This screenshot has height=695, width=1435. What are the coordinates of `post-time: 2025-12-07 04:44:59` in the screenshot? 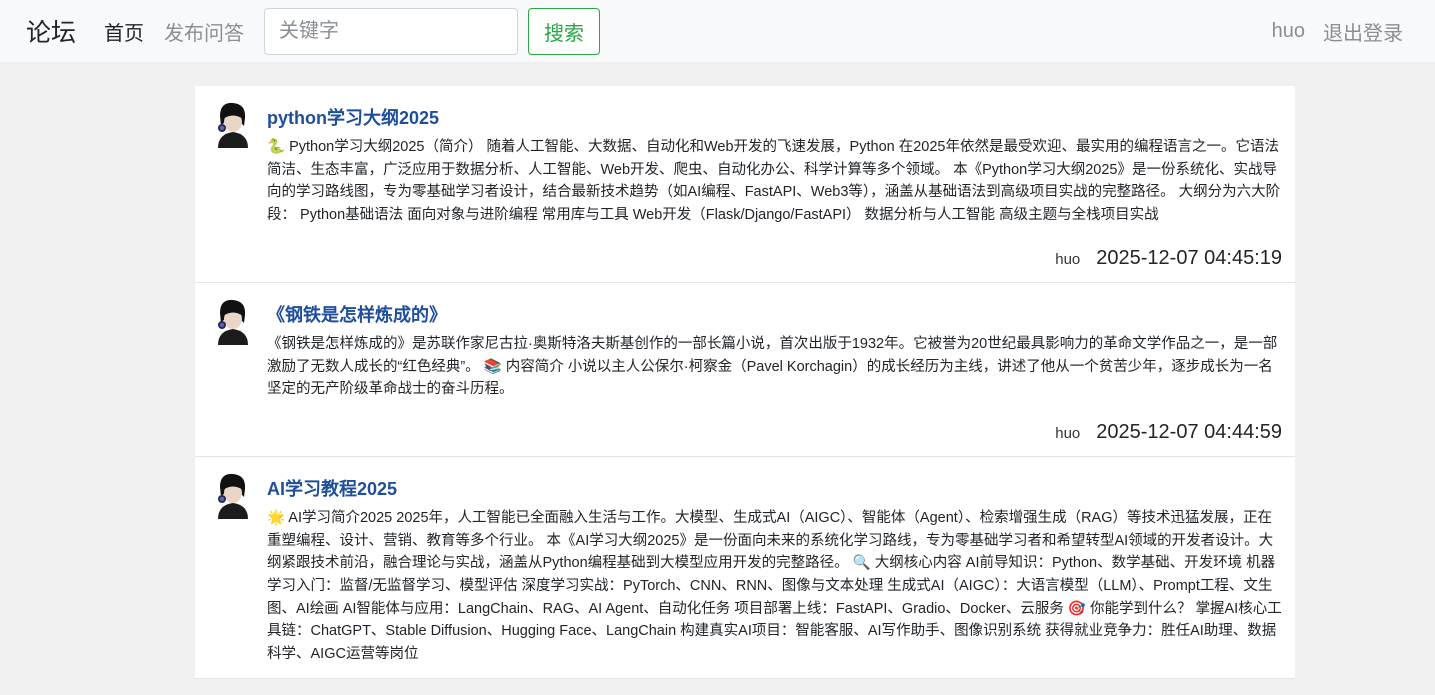 It's located at (1189, 431).